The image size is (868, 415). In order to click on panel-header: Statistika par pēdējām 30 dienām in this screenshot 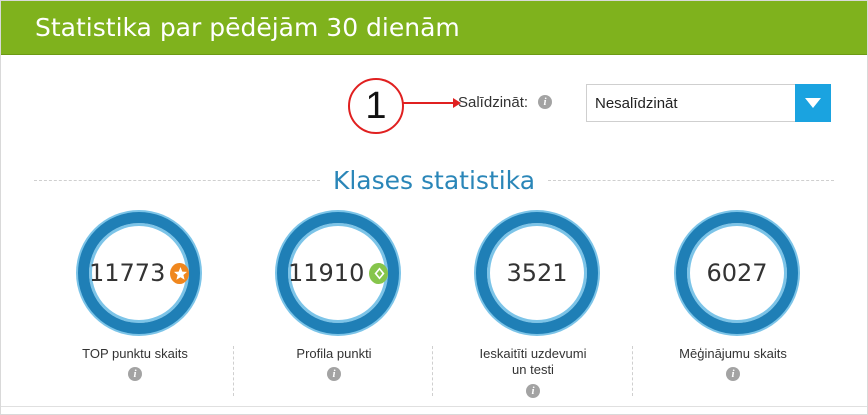, I will do `click(434, 28)`.